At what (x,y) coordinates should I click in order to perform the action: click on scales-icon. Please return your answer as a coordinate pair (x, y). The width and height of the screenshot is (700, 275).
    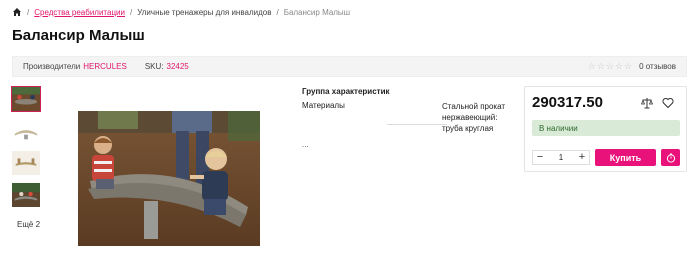
    Looking at the image, I should click on (647, 103).